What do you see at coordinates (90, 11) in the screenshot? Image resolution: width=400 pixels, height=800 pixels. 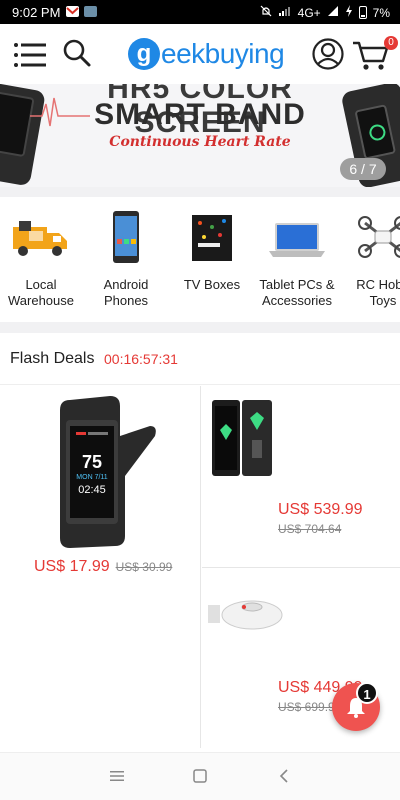 I see `notification-app-icon` at bounding box center [90, 11].